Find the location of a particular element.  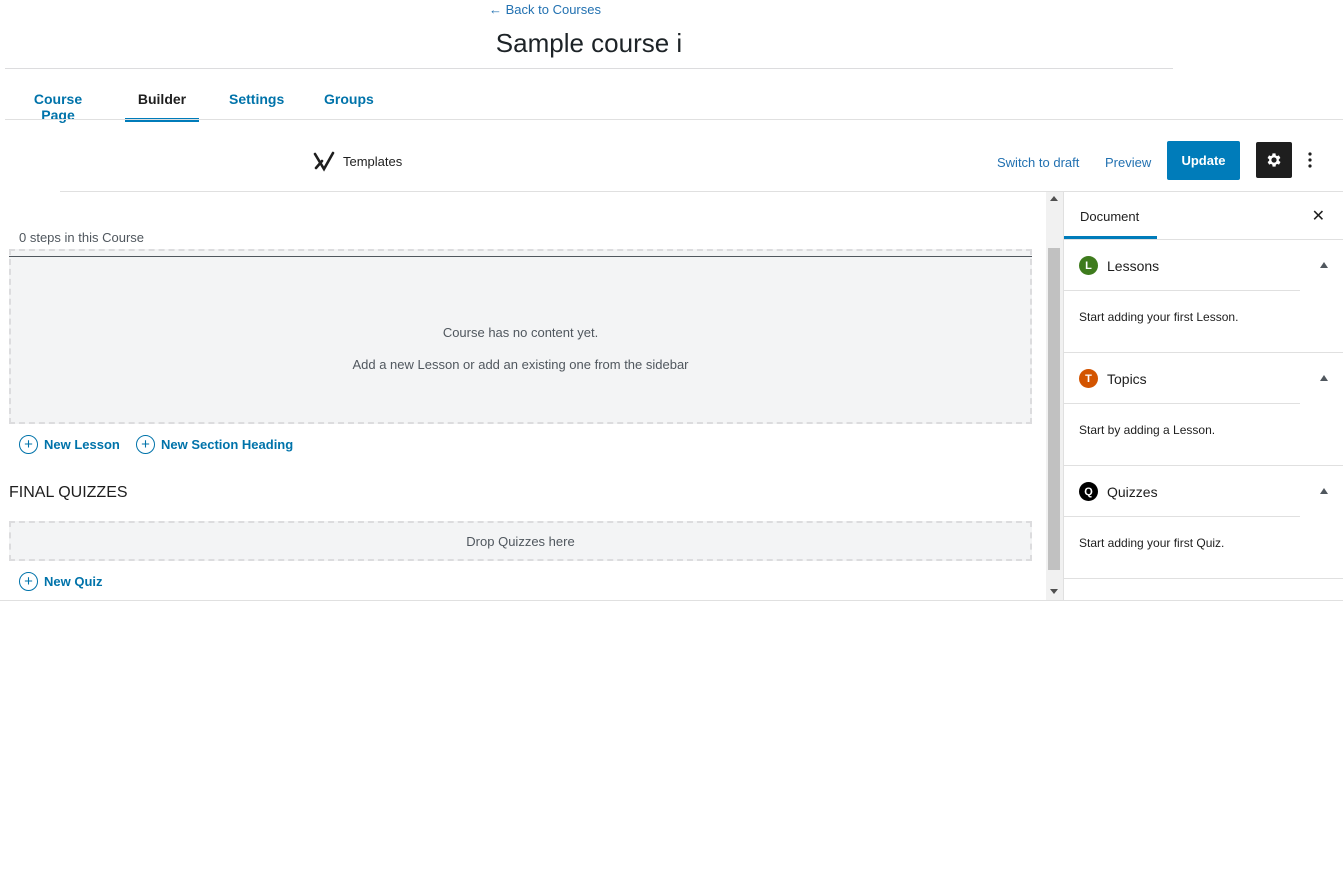

scroll-down-arrow-icon is located at coordinates (1054, 591).